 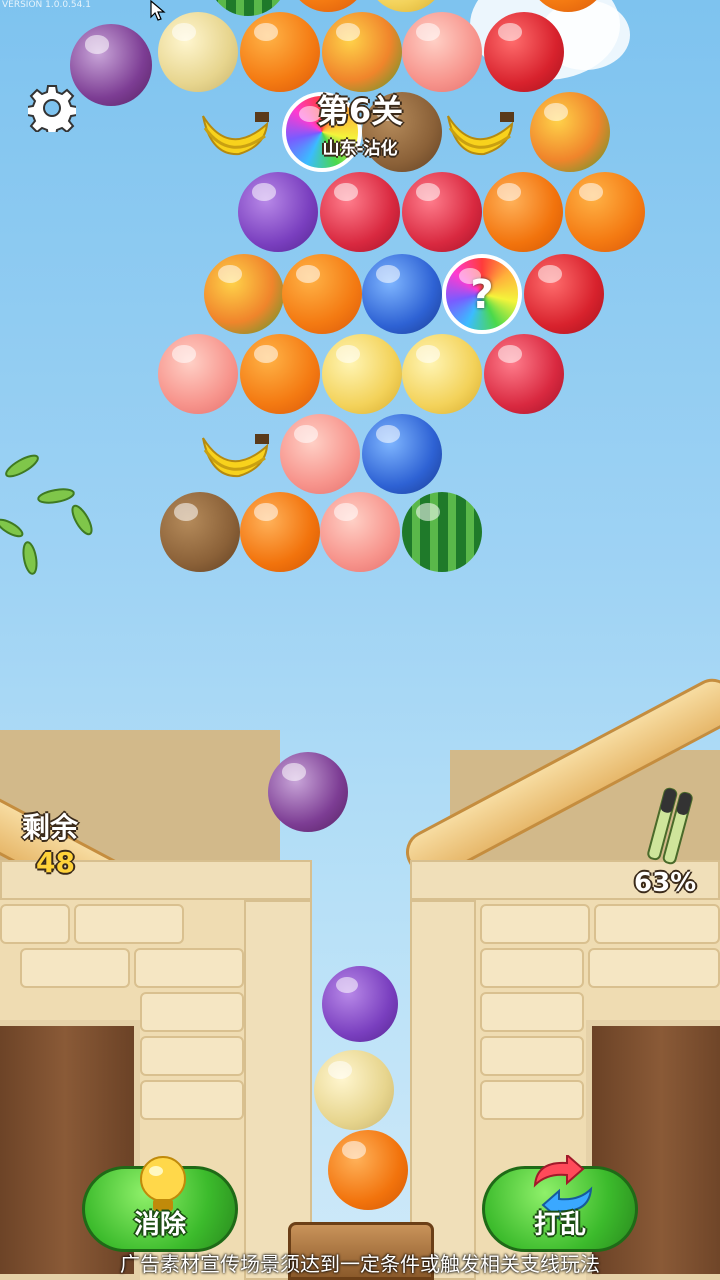 I want to click on version-label: VERSION 1.0.0.54.1, so click(x=46, y=5).